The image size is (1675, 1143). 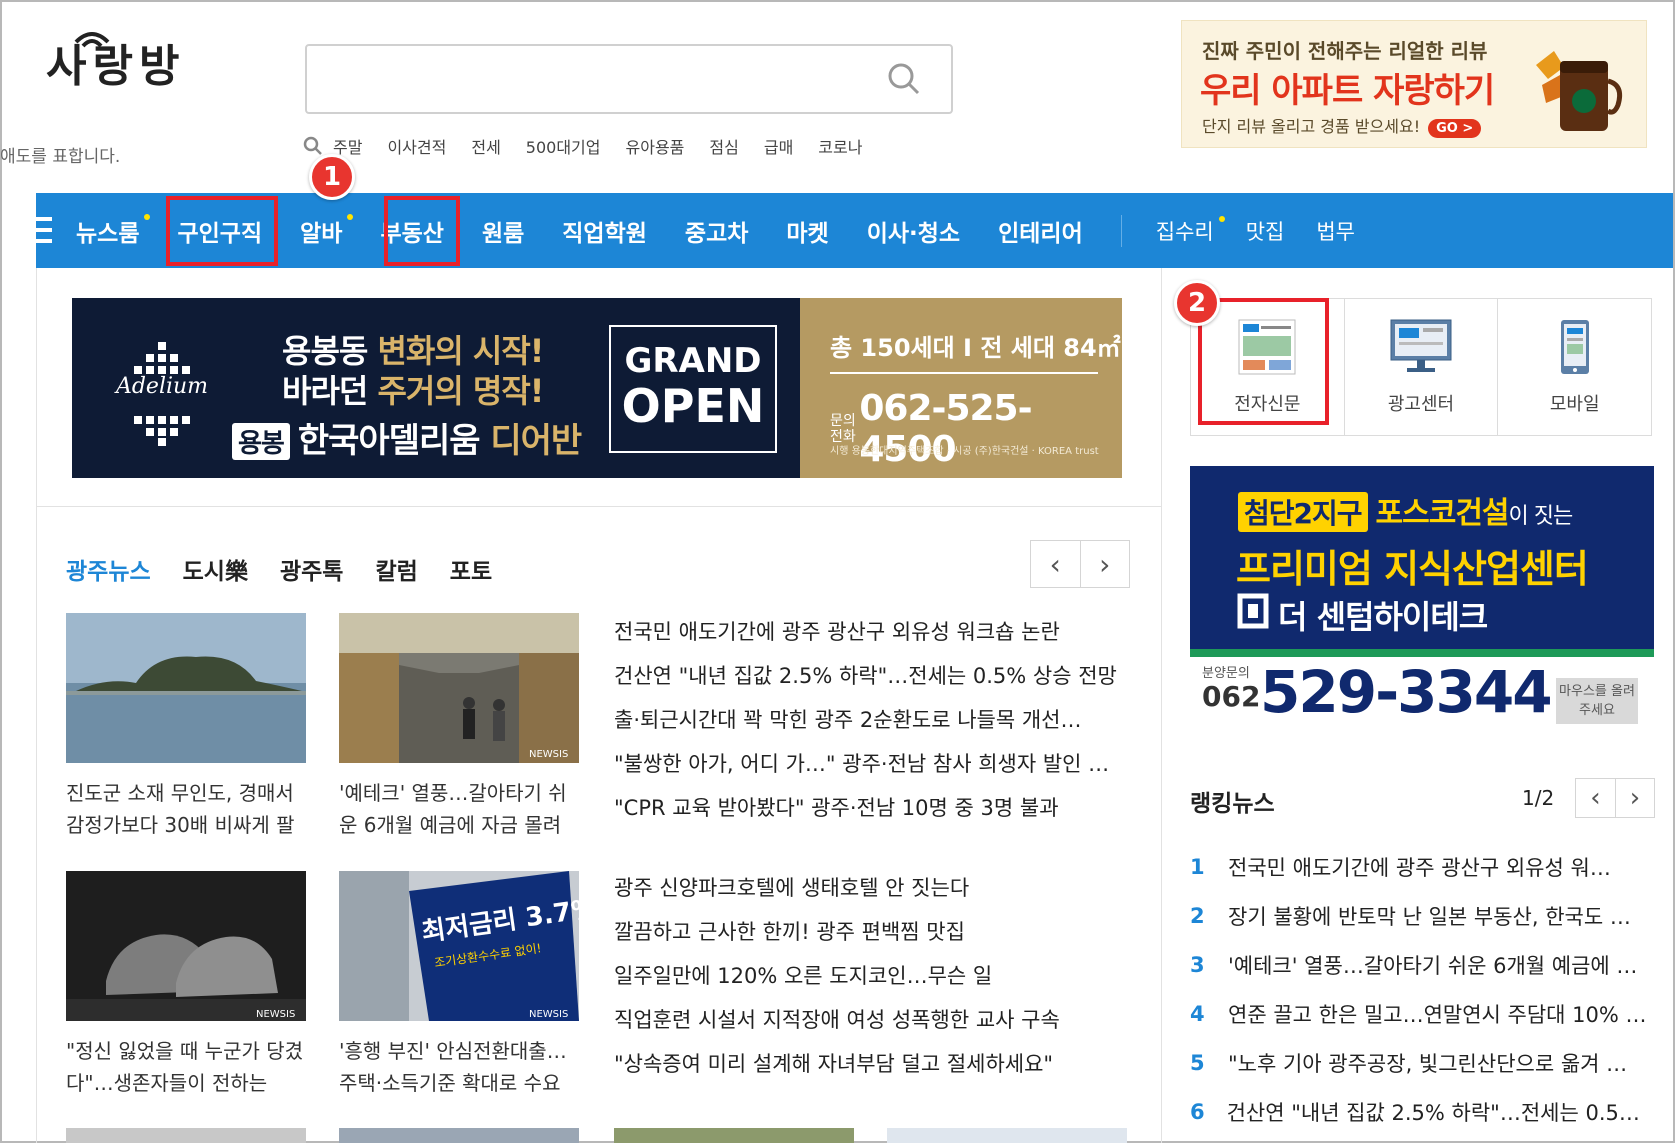 What do you see at coordinates (869, 888) in the screenshot?
I see `headline-link: 광주 신양파크호텔에 생태호텔 안 짓는다` at bounding box center [869, 888].